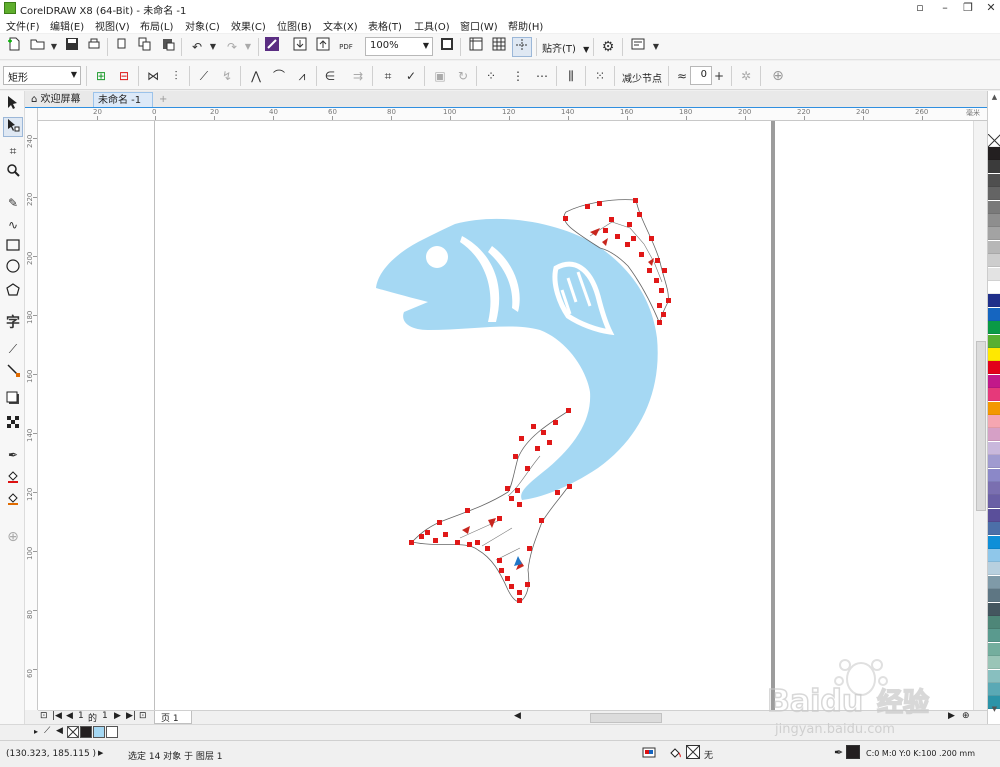 Image resolution: width=1000 pixels, height=767 pixels. What do you see at coordinates (13, 127) in the screenshot?
I see `shape-tool-icon` at bounding box center [13, 127].